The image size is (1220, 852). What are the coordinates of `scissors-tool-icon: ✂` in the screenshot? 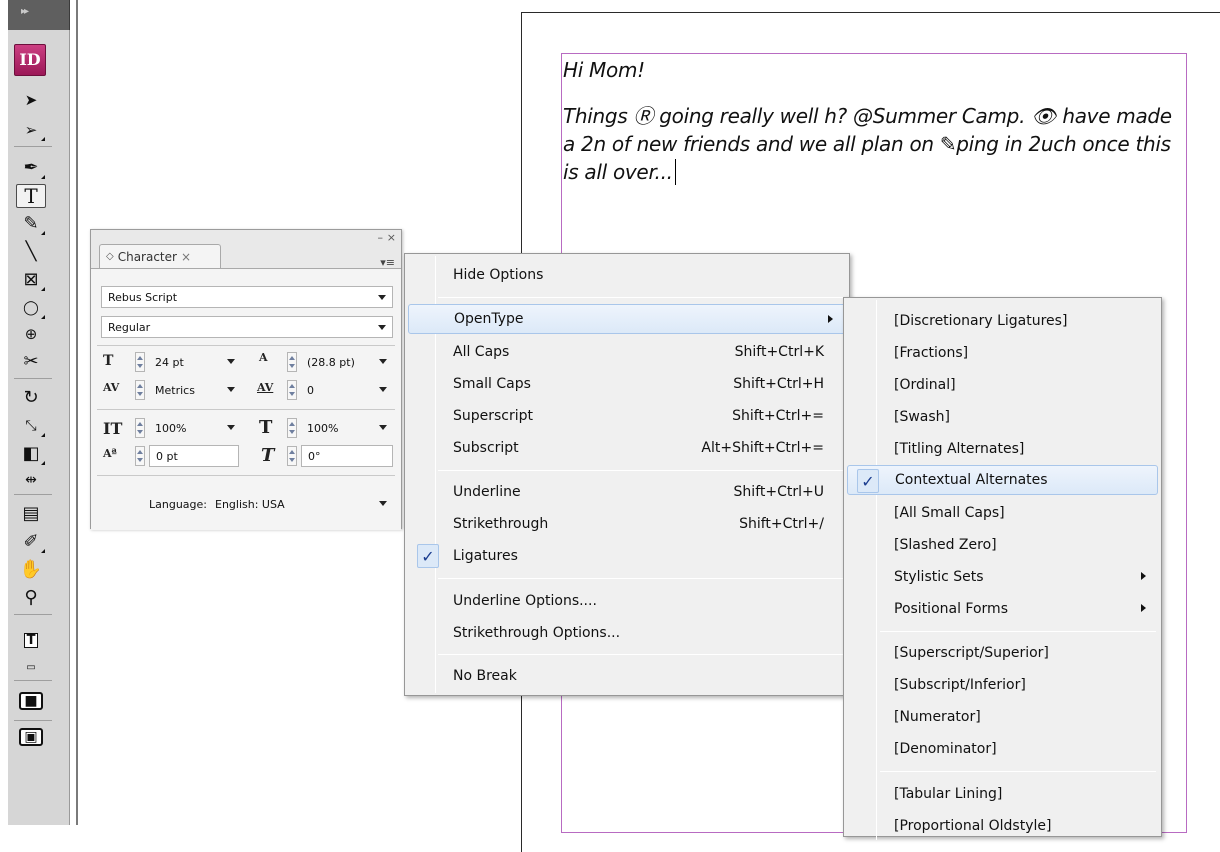 It's located at (31, 362).